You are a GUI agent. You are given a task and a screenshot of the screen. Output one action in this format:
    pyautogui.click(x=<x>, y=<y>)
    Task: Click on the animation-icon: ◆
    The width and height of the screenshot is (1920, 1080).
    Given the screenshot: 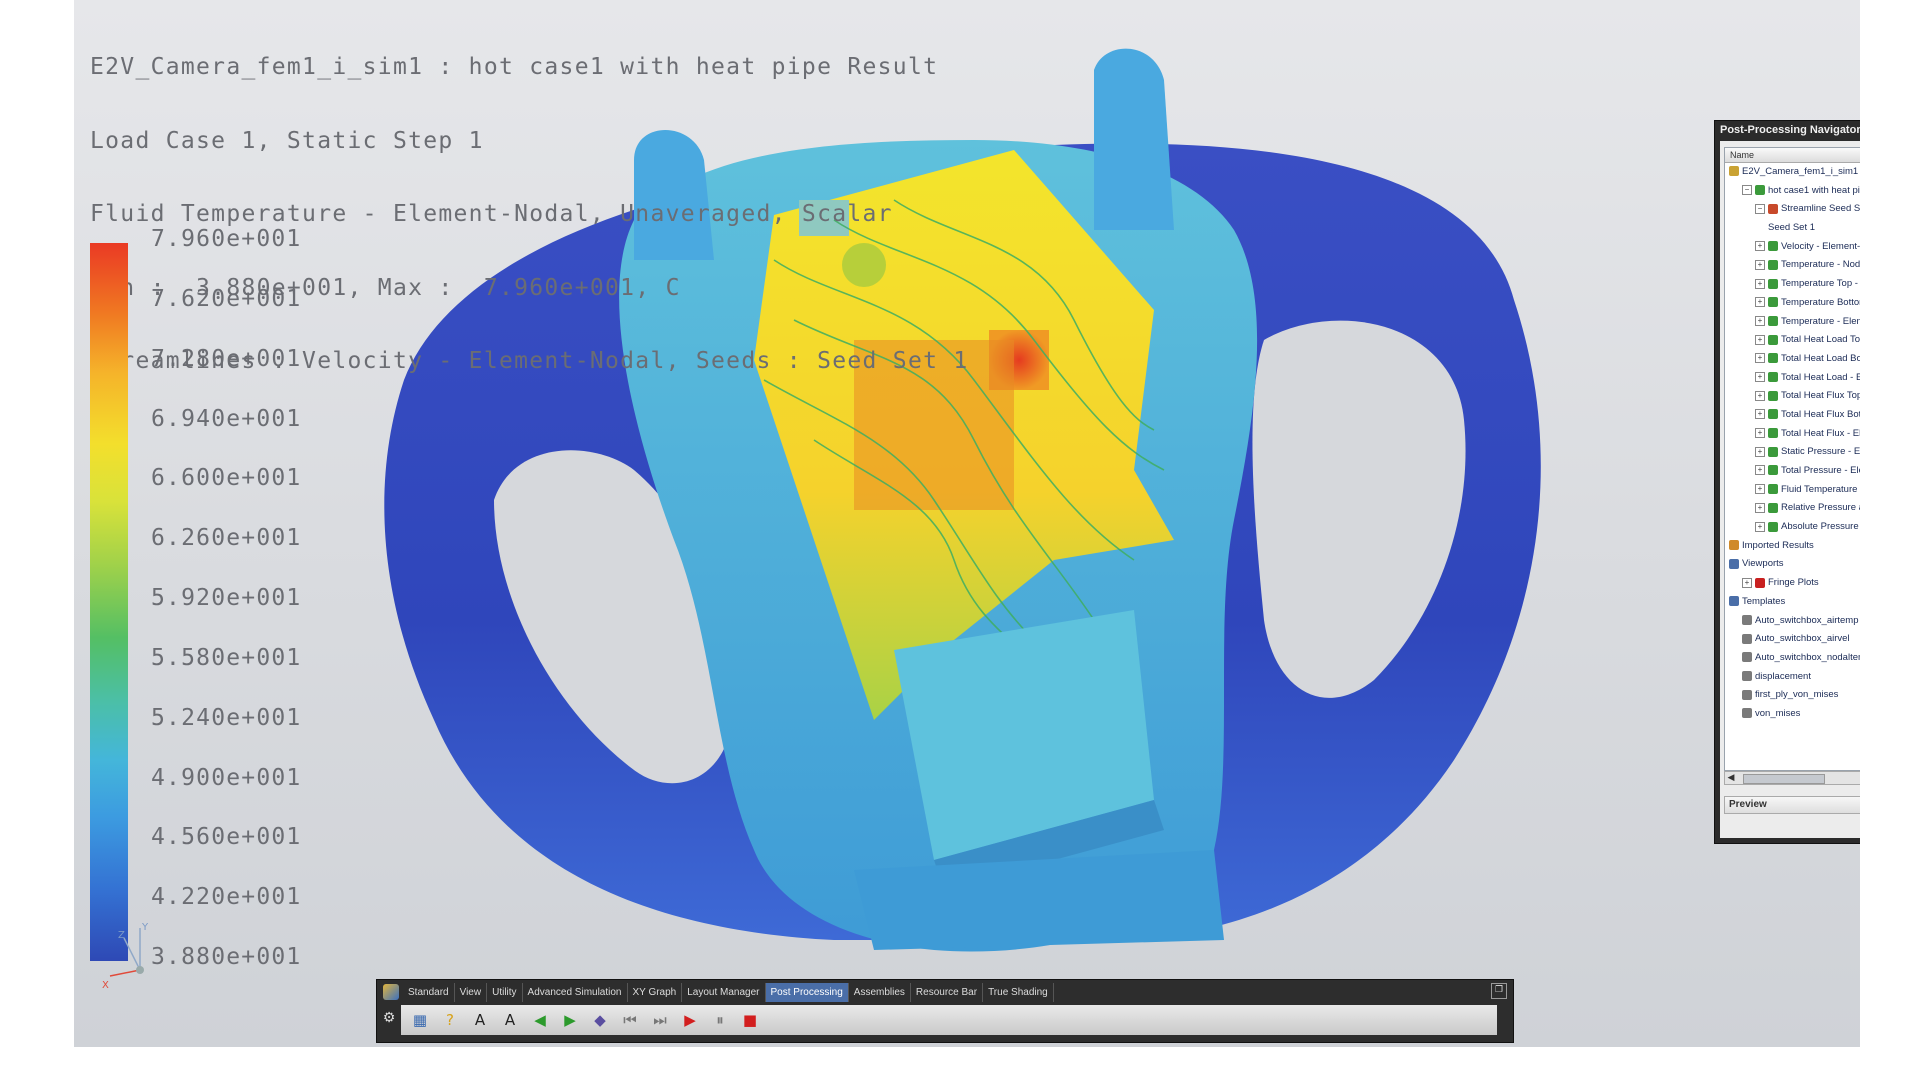 What is the action you would take?
    pyautogui.click(x=600, y=1020)
    